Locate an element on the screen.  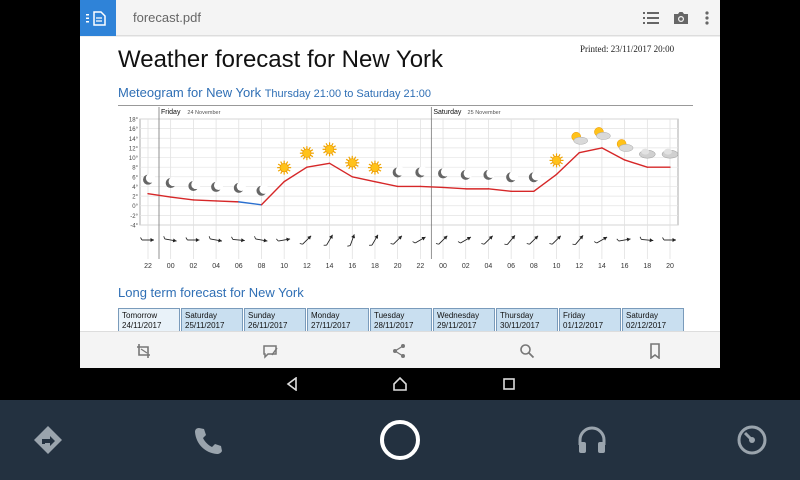
meteogram-subtitle: Thursday 21:00 to Saturday 21:00 is located at coordinates (348, 94).